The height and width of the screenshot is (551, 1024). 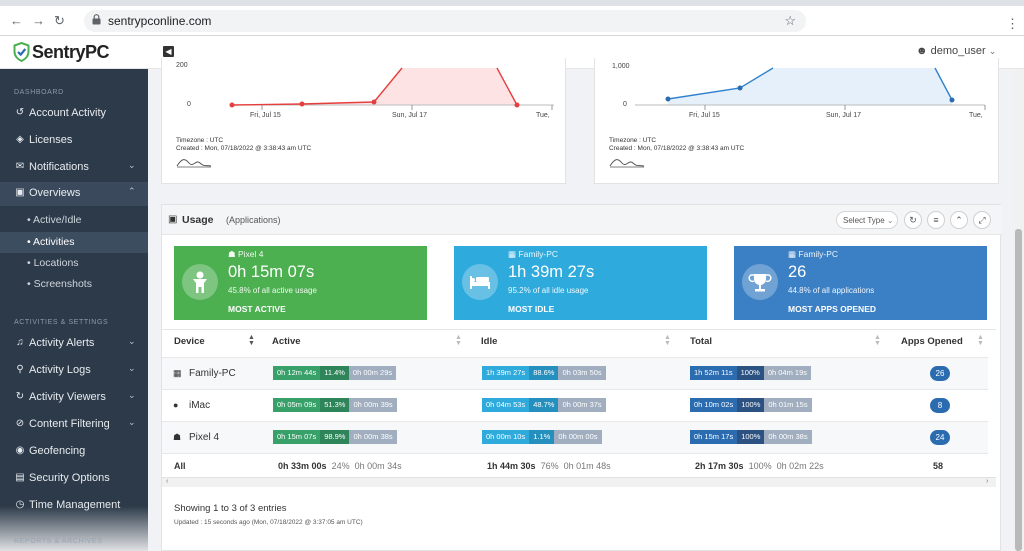 I want to click on totals-active-time: 0h 33m 00s, so click(x=302, y=466).